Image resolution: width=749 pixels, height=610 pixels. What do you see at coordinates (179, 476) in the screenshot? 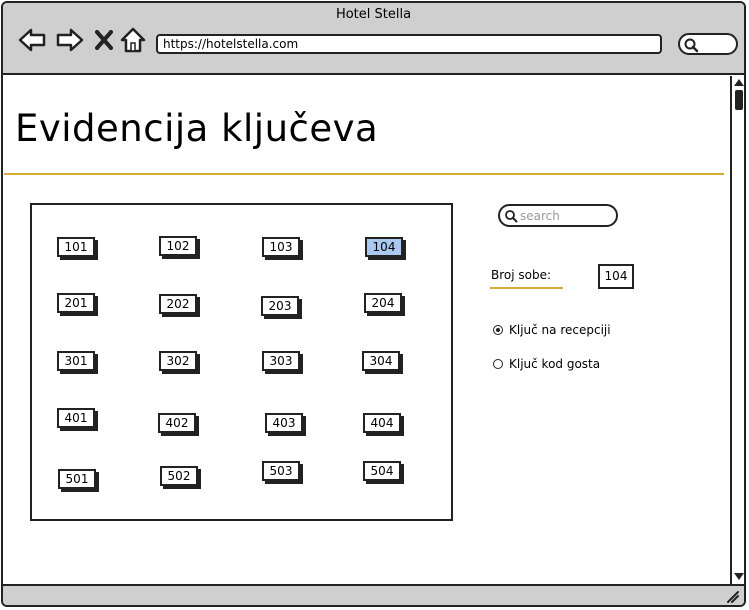
I see `room-key-502: 502` at bounding box center [179, 476].